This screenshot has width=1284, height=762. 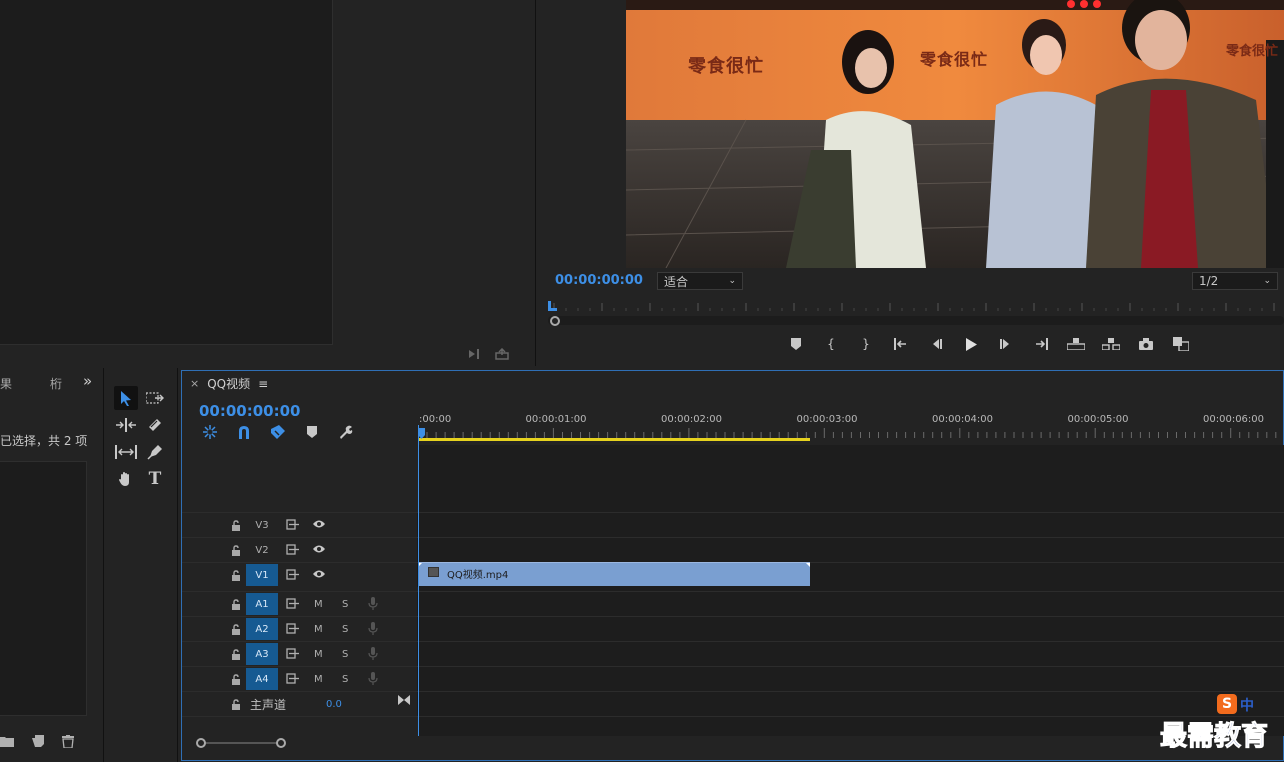 What do you see at coordinates (126, 425) in the screenshot?
I see `ripple-edit-tool-icon` at bounding box center [126, 425].